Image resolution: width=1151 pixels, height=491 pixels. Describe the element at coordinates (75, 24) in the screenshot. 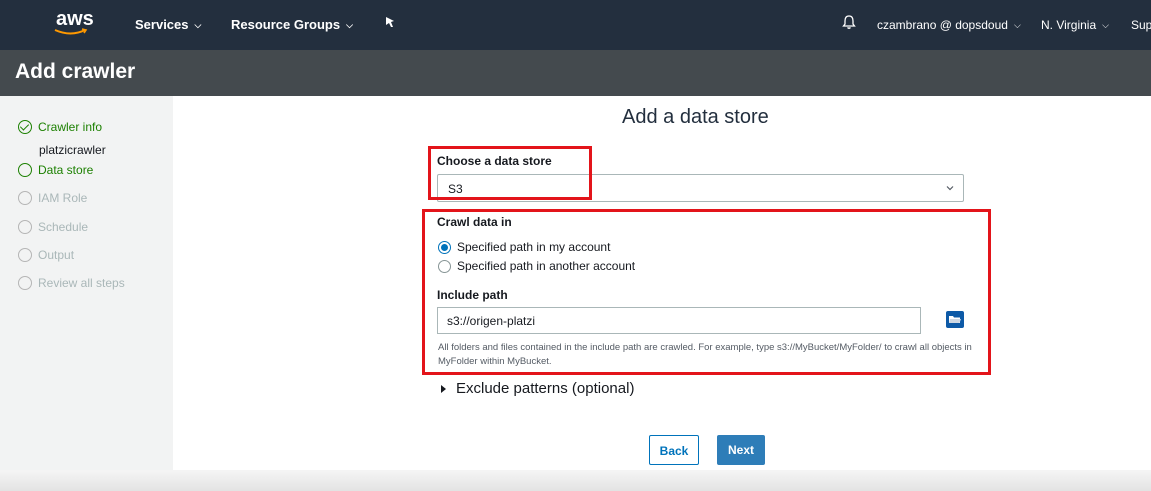

I see `aws-logo: aws` at that location.